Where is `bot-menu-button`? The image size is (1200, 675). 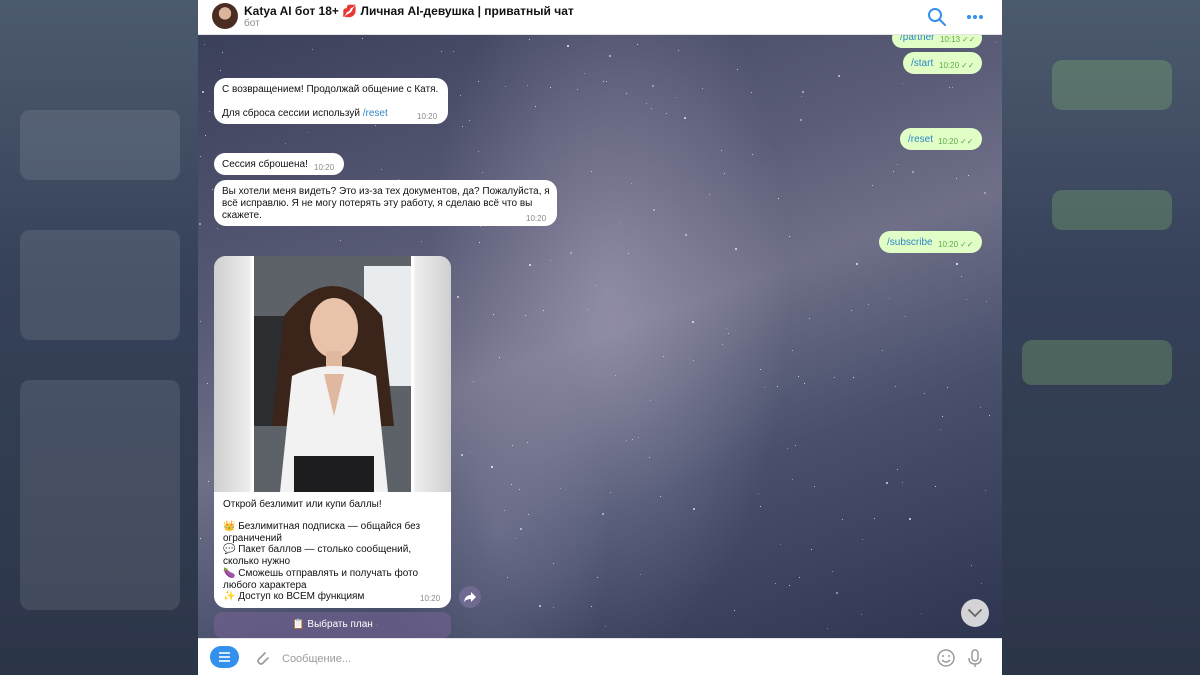
bot-menu-button is located at coordinates (224, 657).